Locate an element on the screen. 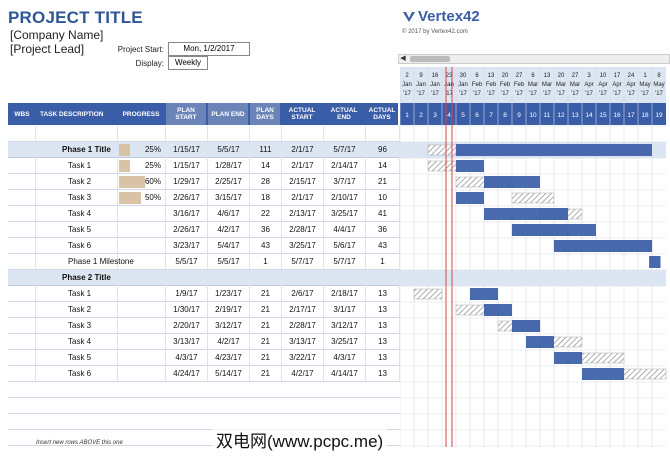 The height and width of the screenshot is (463, 670). cell-ae: 5/6/17 is located at coordinates (345, 246).